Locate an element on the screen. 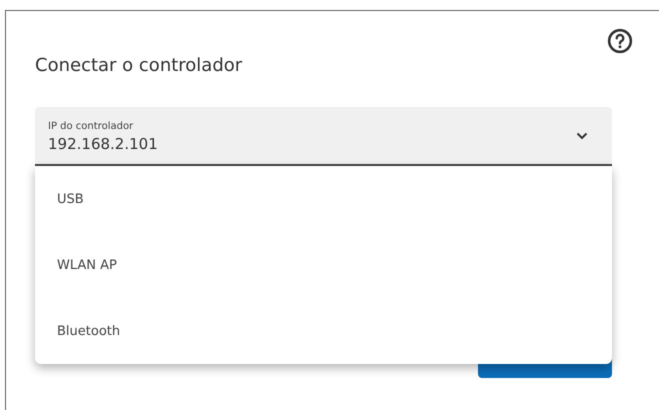 This screenshot has width=659, height=410. help-icon is located at coordinates (620, 41).